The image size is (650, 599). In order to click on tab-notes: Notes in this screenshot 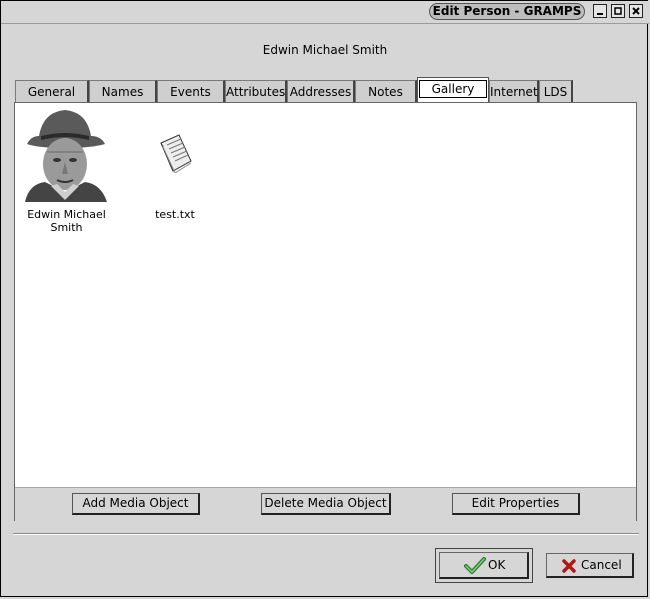, I will do `click(386, 91)`.